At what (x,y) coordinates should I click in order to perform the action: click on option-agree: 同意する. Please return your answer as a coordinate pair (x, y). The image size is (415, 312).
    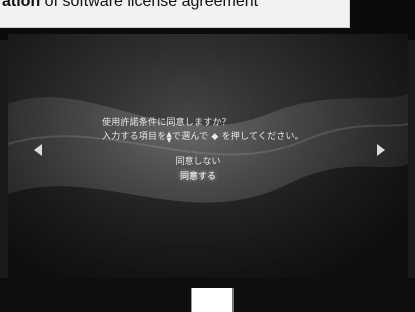
    Looking at the image, I should click on (208, 177).